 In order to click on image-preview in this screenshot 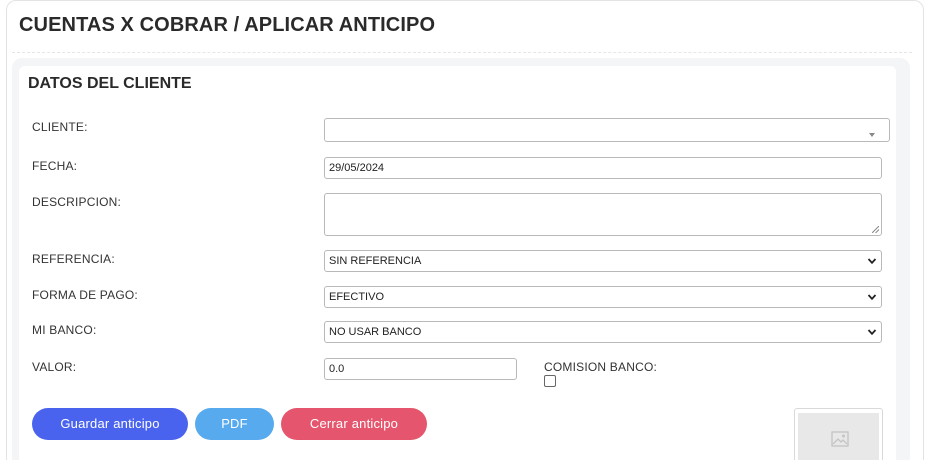, I will do `click(838, 434)`.